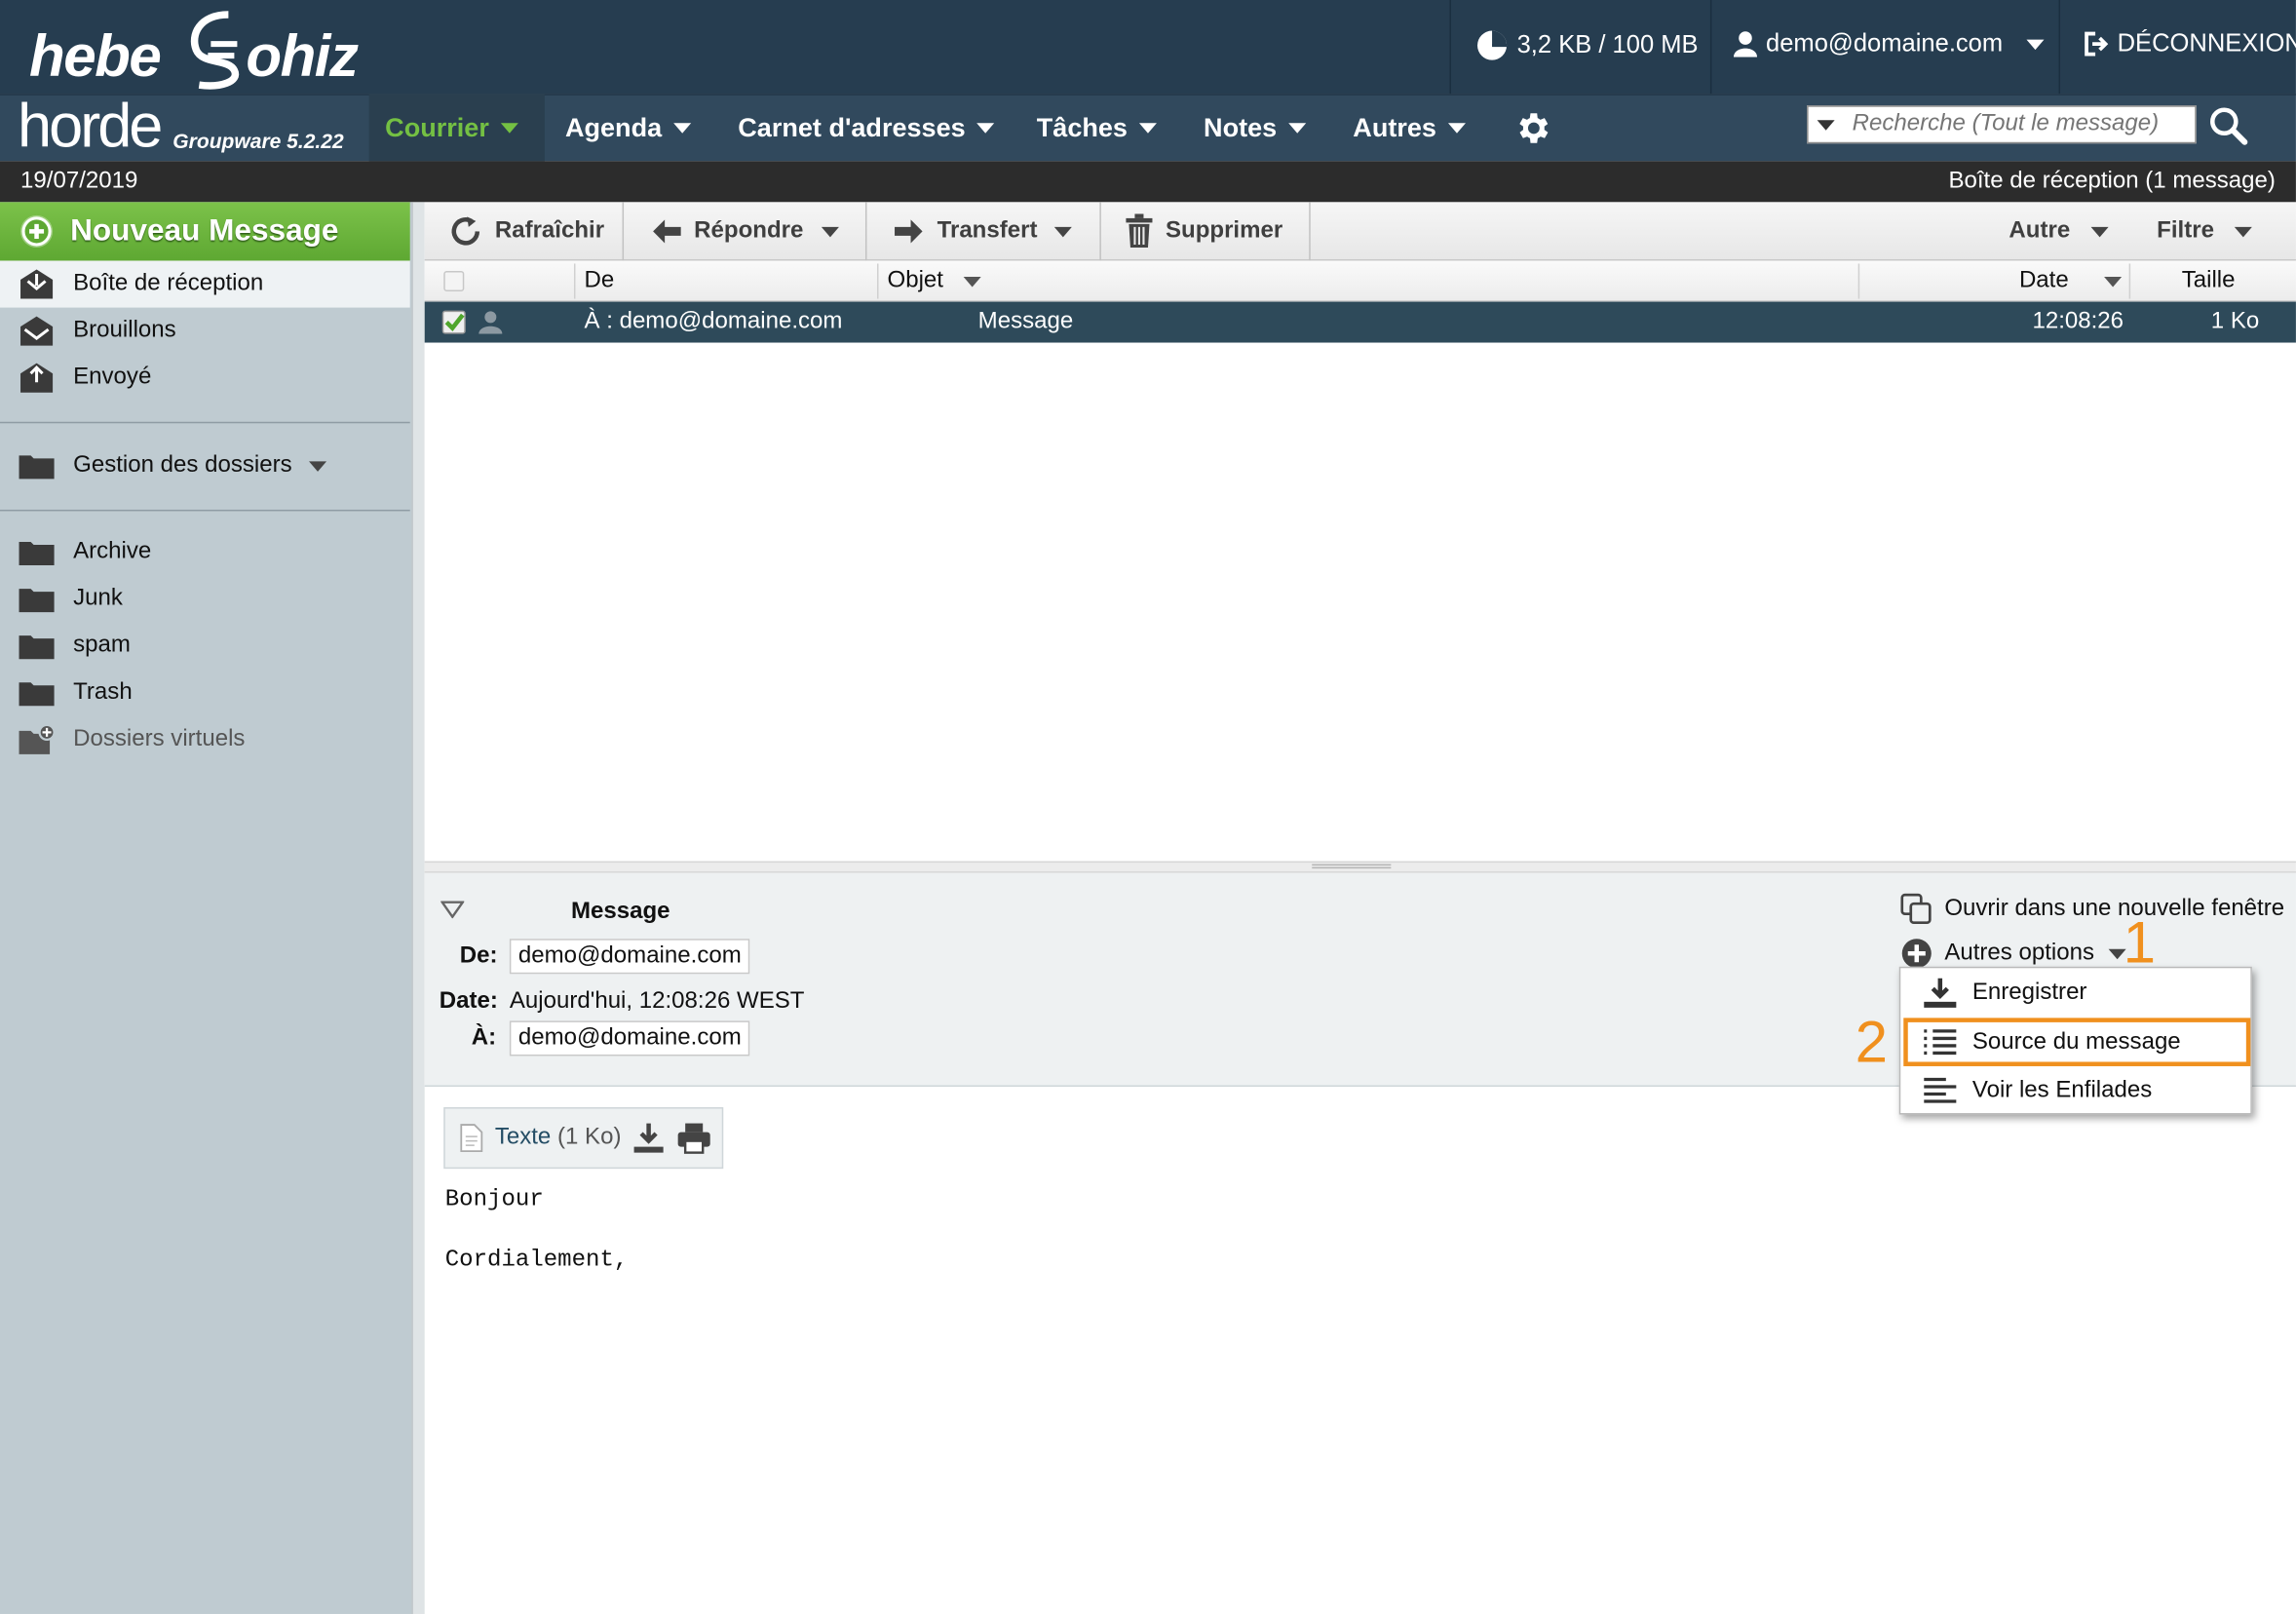 The width and height of the screenshot is (2296, 1614). Describe the element at coordinates (205, 551) in the screenshot. I see `sidebar-item-archive: Archive` at that location.